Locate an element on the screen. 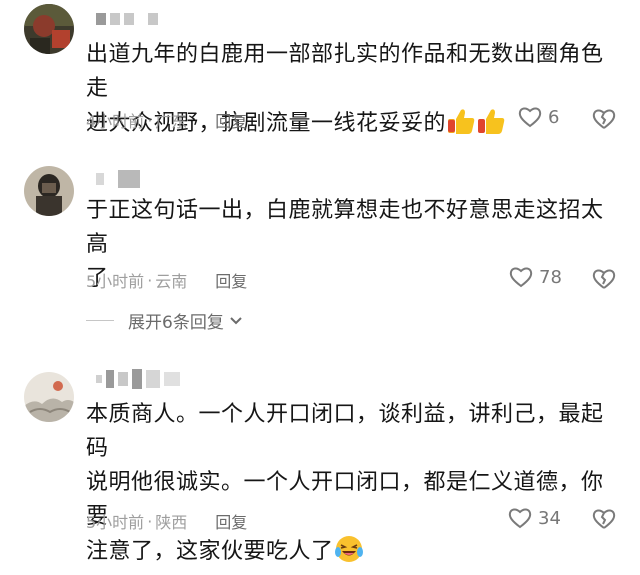  timestamp: 4小时前 is located at coordinates (115, 121).